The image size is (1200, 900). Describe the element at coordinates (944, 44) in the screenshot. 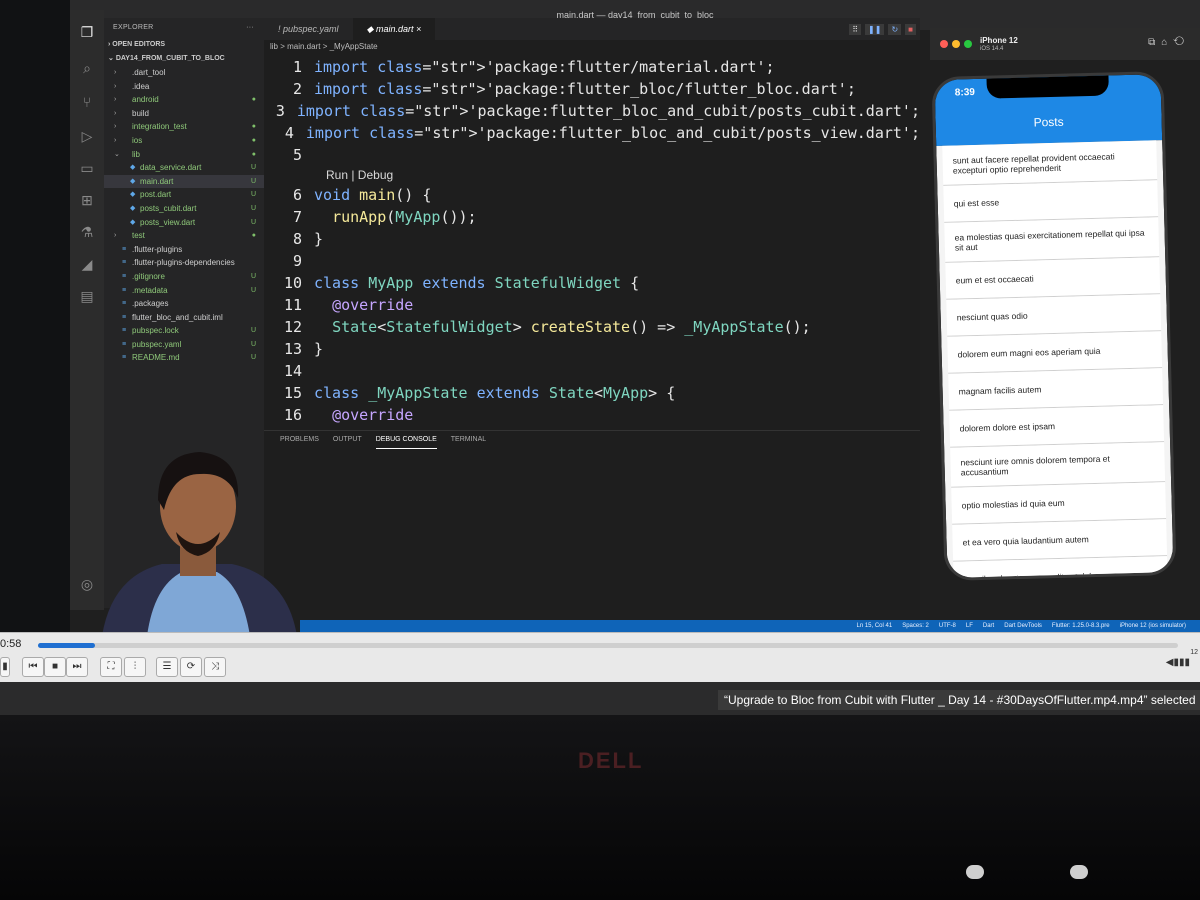

I see `close-window-button` at that location.